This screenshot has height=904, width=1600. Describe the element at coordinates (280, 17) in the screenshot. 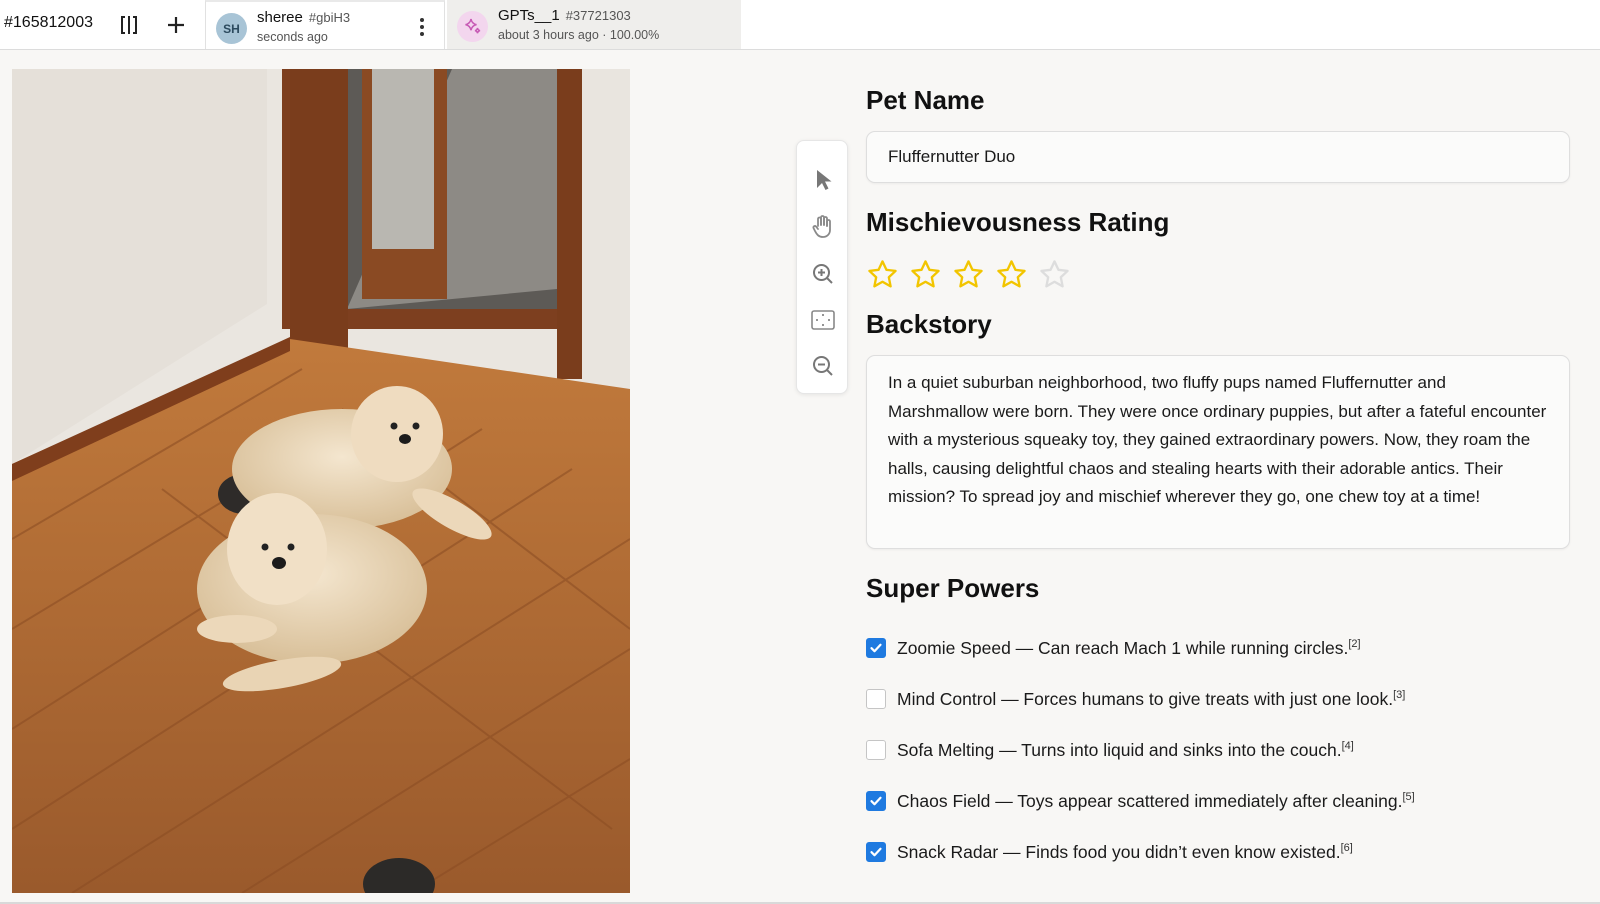

I see `tab-user-name: sheree` at that location.